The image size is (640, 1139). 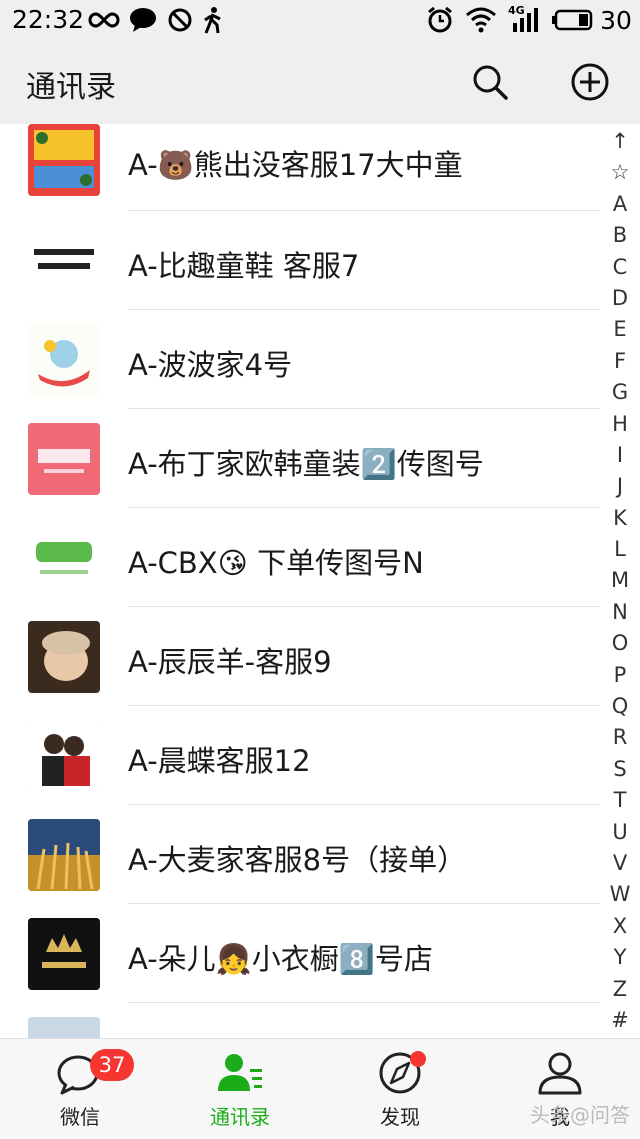 What do you see at coordinates (620, 298) in the screenshot?
I see `index-letter: D` at bounding box center [620, 298].